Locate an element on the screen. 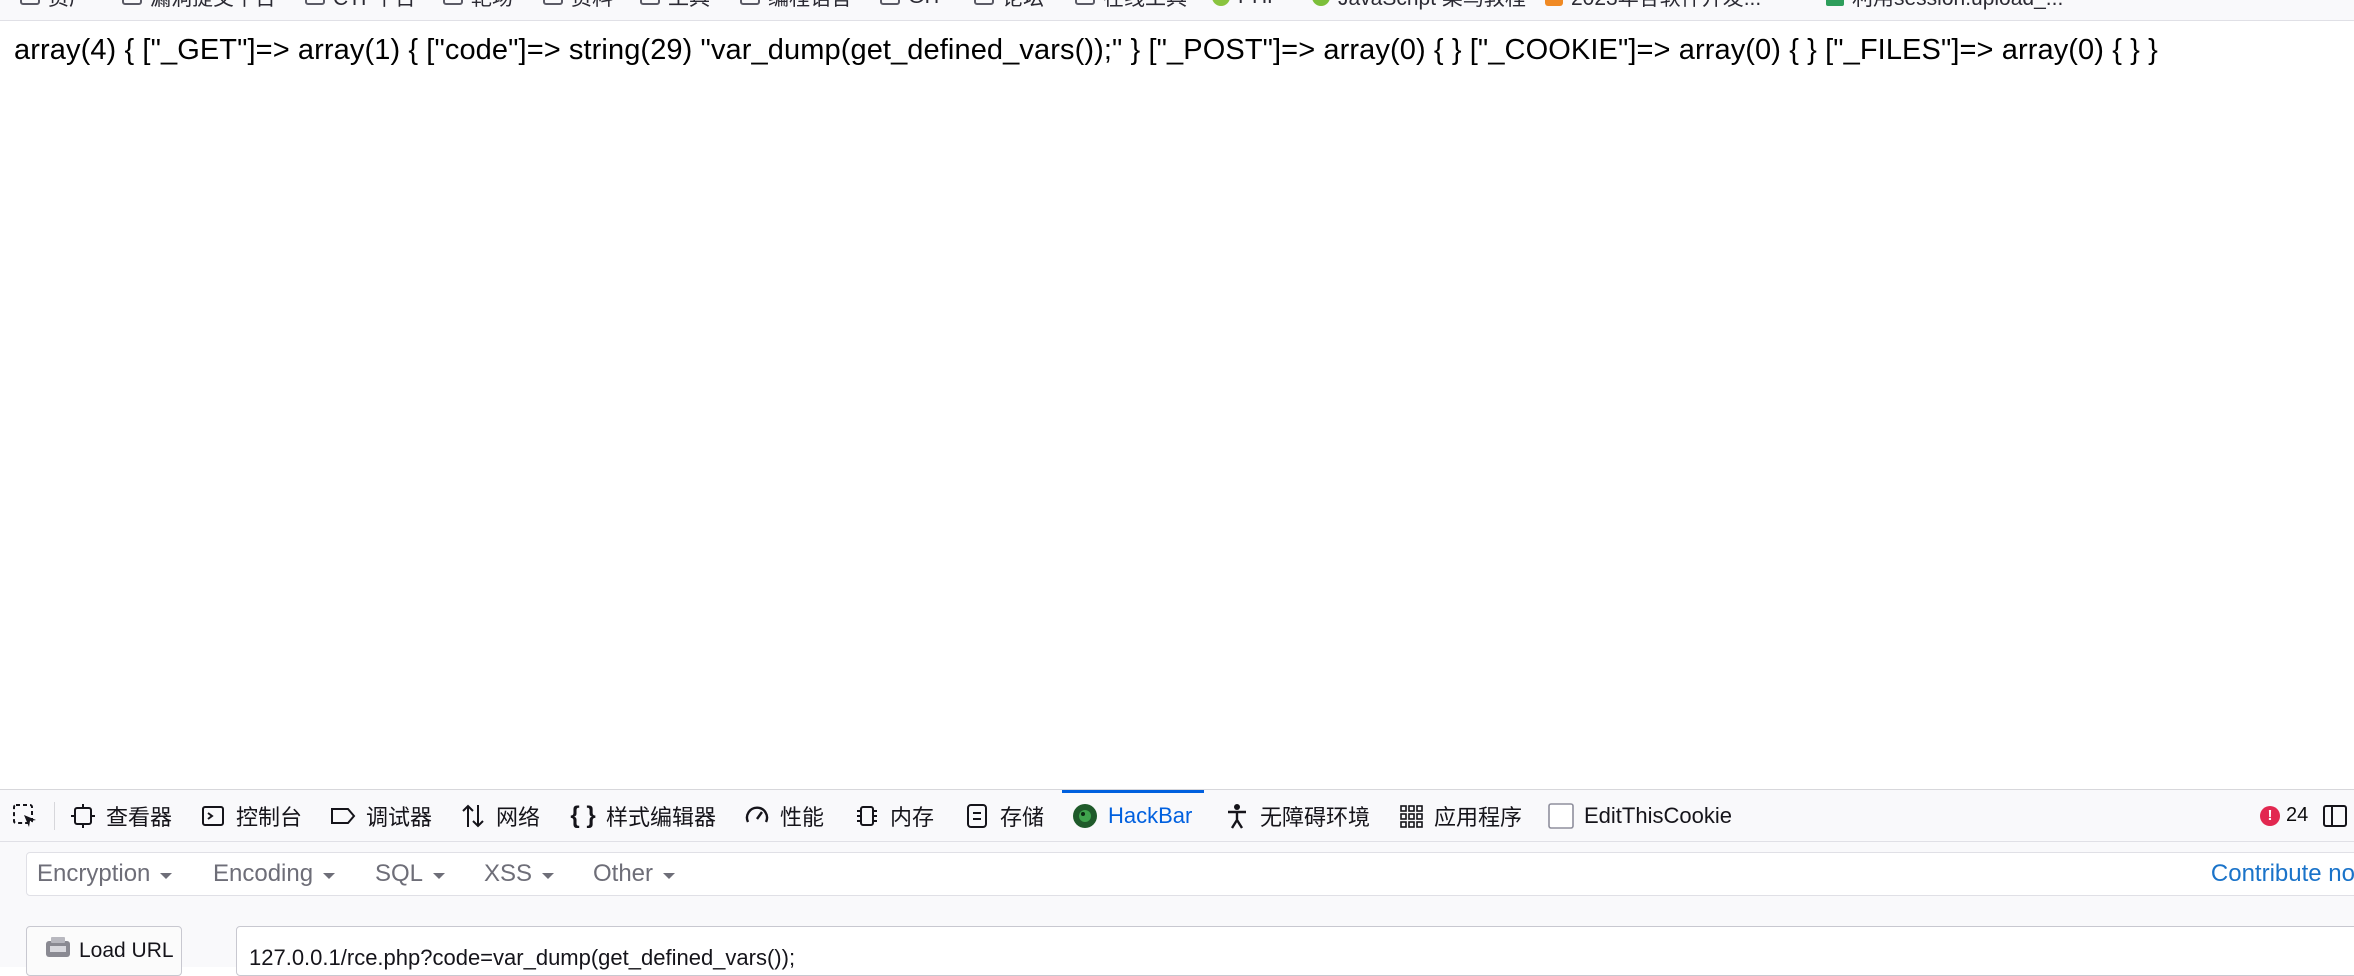 This screenshot has height=976, width=2354. bookmark-folder: 靶场 is located at coordinates (478, 5).